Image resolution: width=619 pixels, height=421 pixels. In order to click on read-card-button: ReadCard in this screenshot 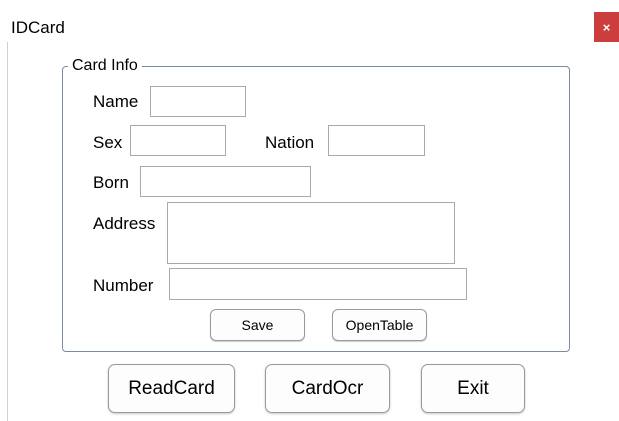, I will do `click(171, 388)`.